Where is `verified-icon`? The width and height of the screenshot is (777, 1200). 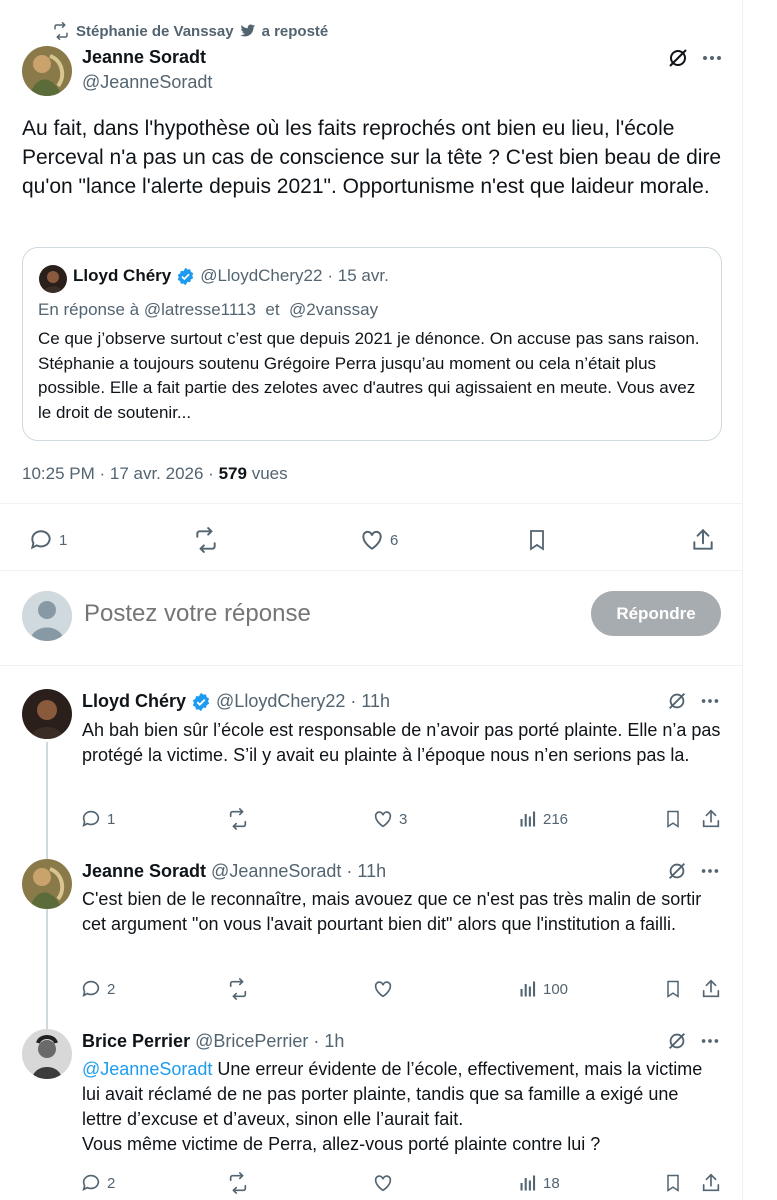
verified-icon is located at coordinates (185, 276).